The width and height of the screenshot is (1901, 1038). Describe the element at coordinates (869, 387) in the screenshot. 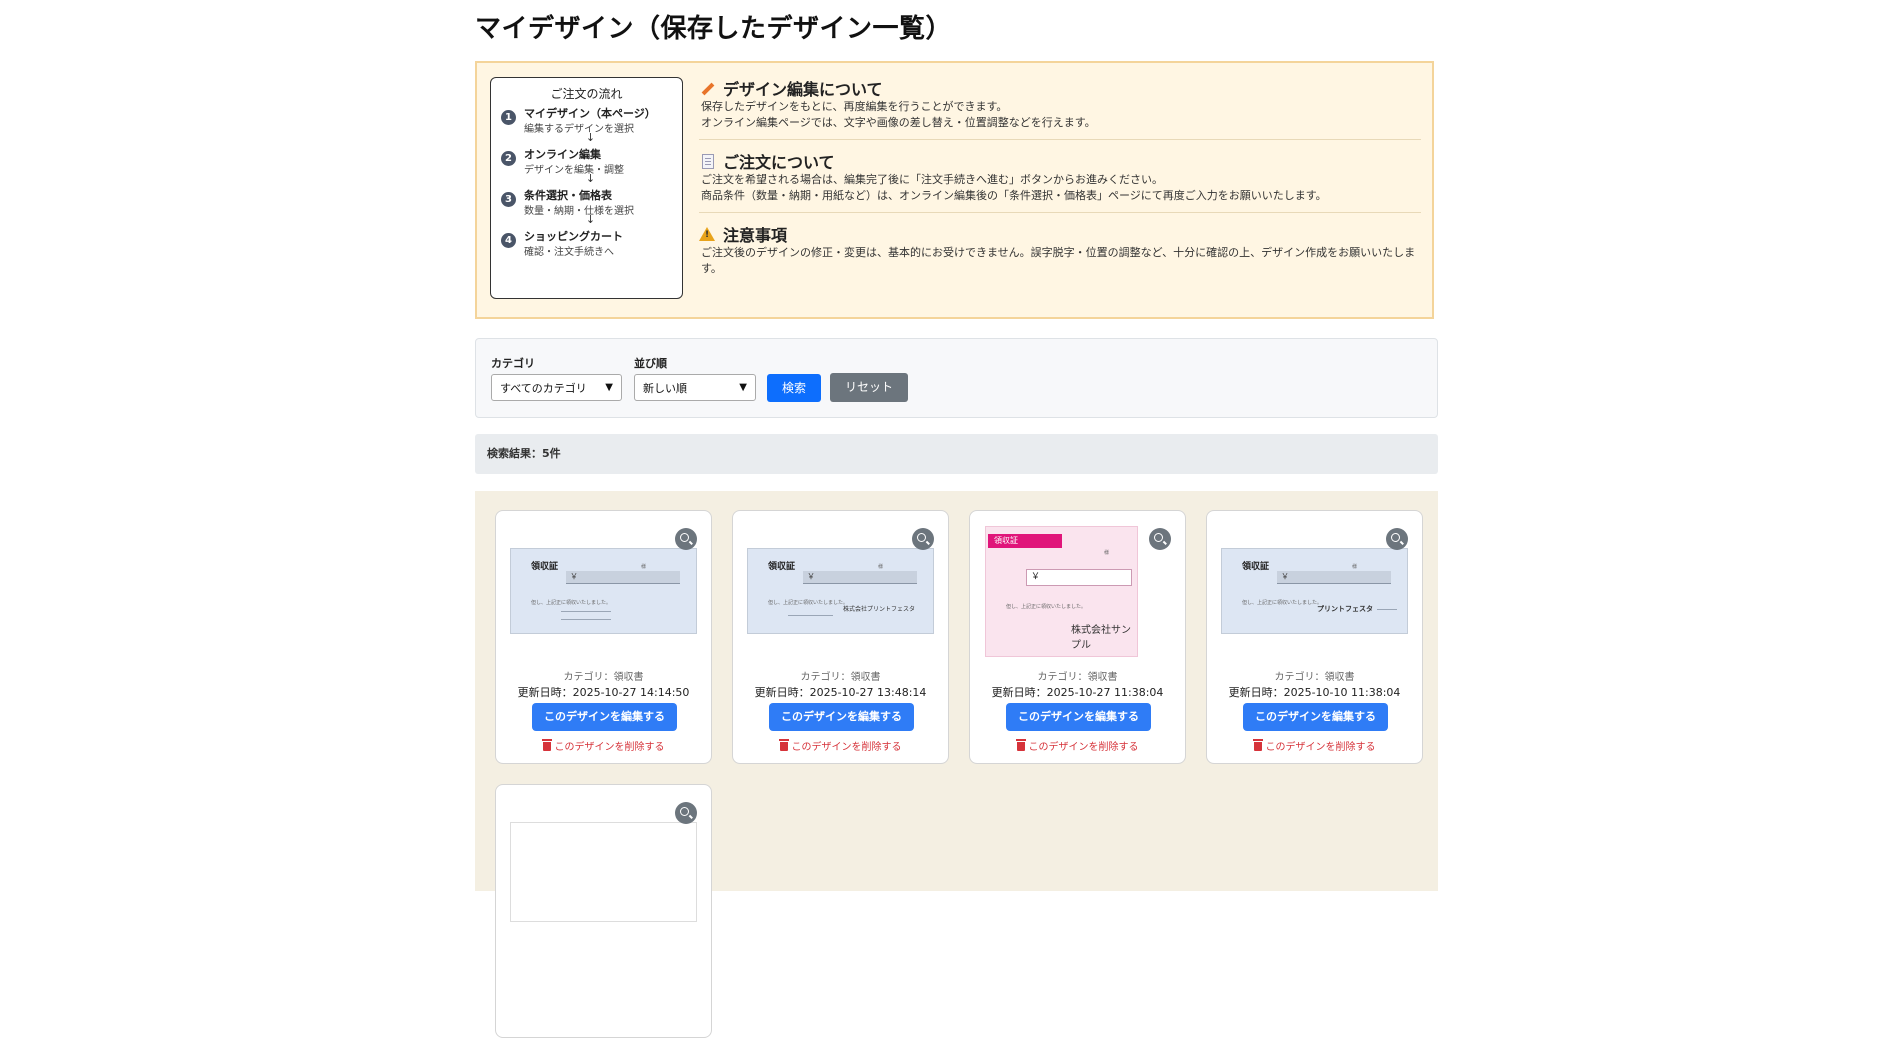

I see `reset-button: リセット` at that location.